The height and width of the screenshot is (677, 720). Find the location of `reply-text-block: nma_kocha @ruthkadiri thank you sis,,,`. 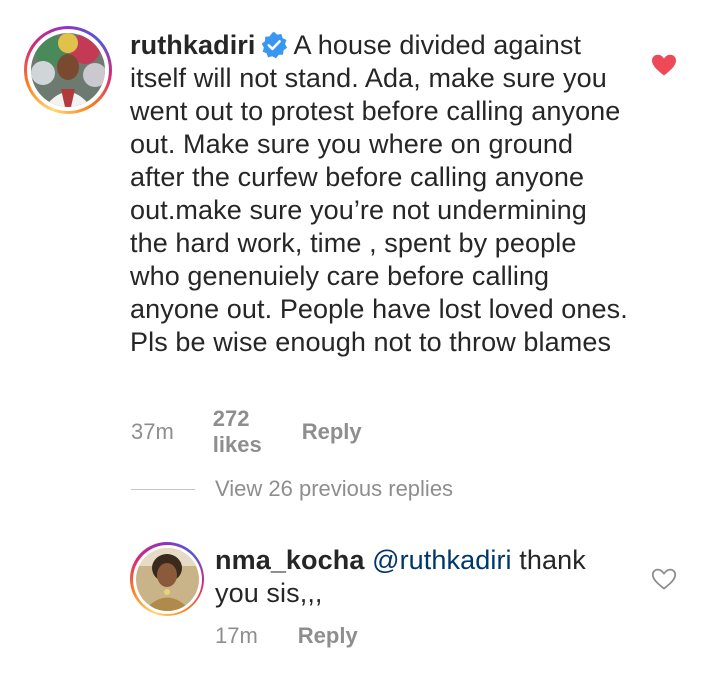

reply-text-block: nma_kocha @ruthkadiri thank you sis,,, is located at coordinates (415, 577).